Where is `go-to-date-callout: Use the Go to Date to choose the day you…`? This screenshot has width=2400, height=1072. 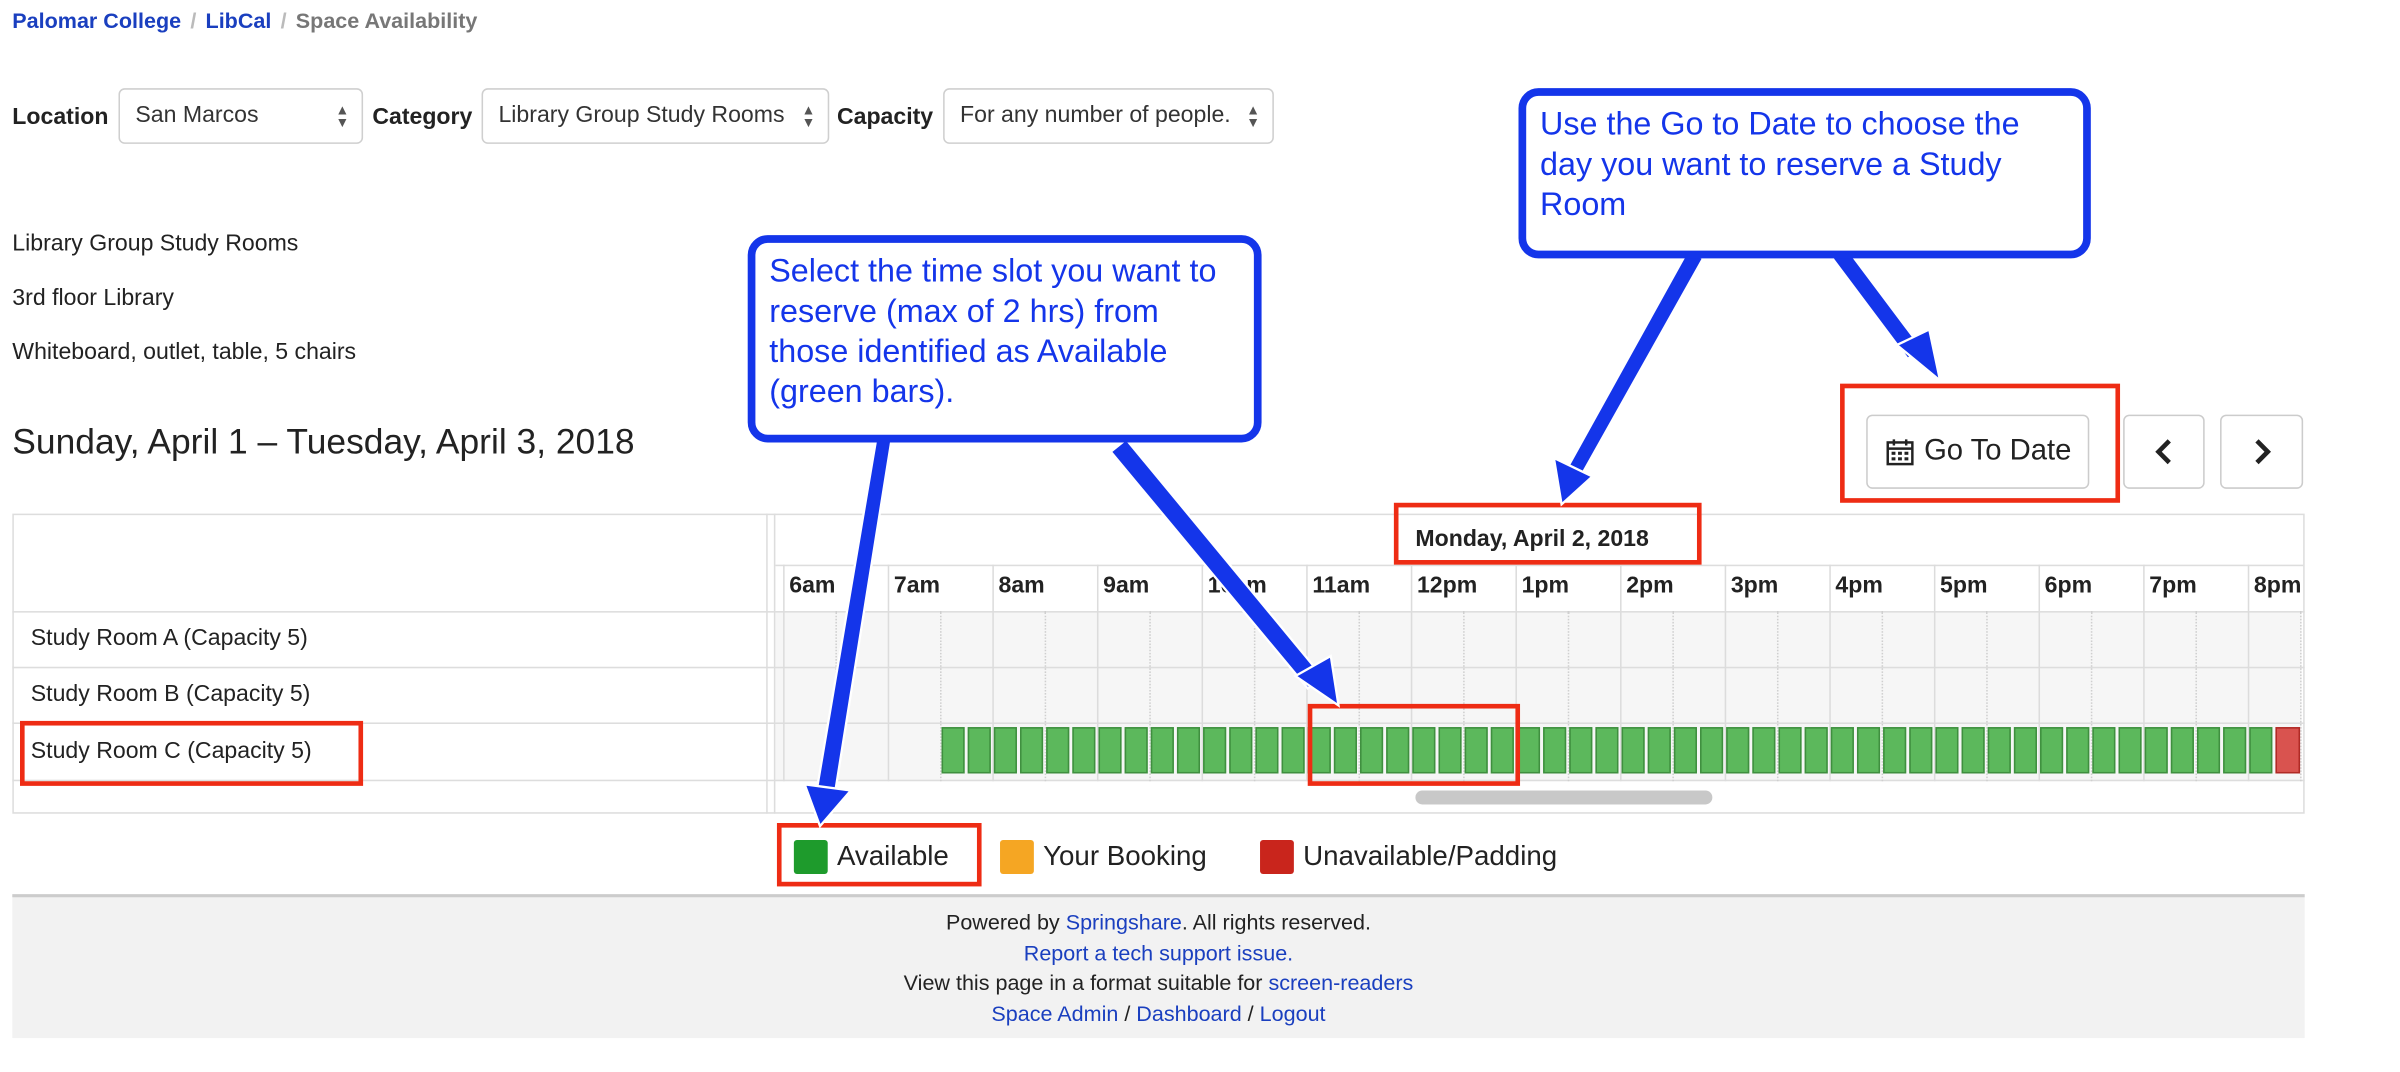
go-to-date-callout: Use the Go to Date to choose the day you… is located at coordinates (1804, 173).